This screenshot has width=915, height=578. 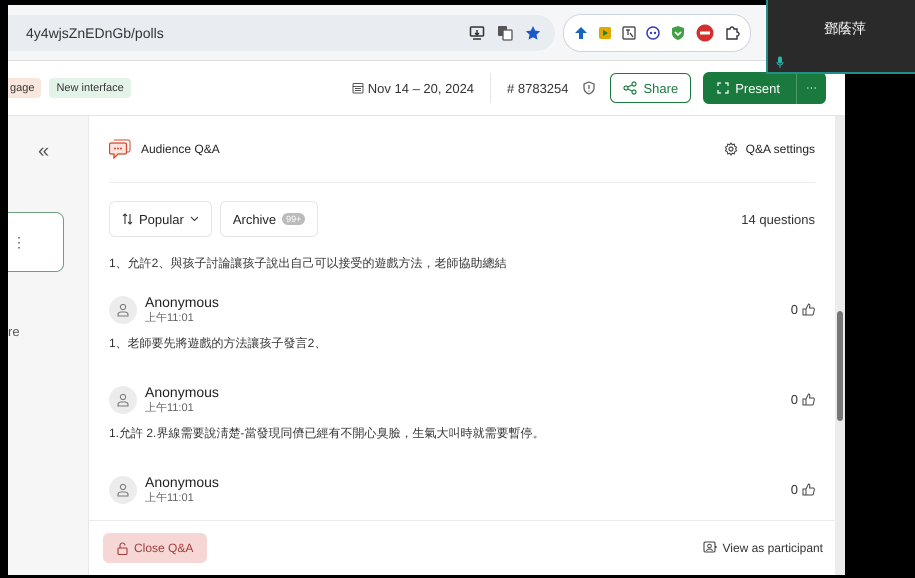 What do you see at coordinates (731, 149) in the screenshot?
I see `settings-icon` at bounding box center [731, 149].